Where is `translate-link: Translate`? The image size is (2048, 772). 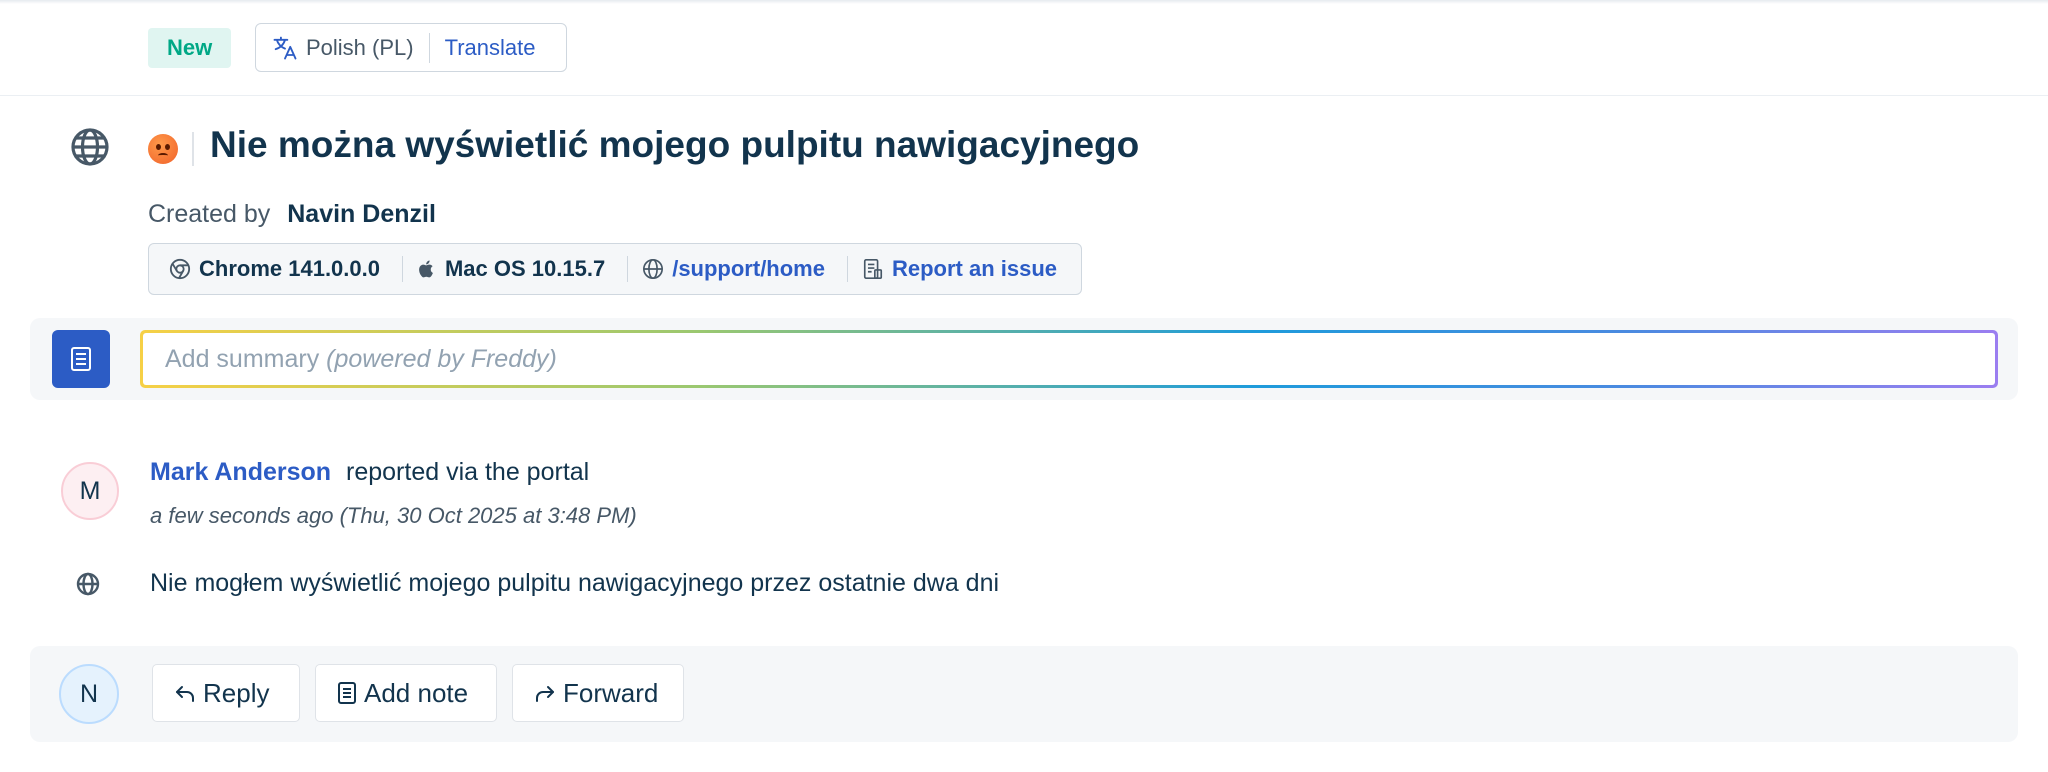
translate-link: Translate is located at coordinates (490, 48).